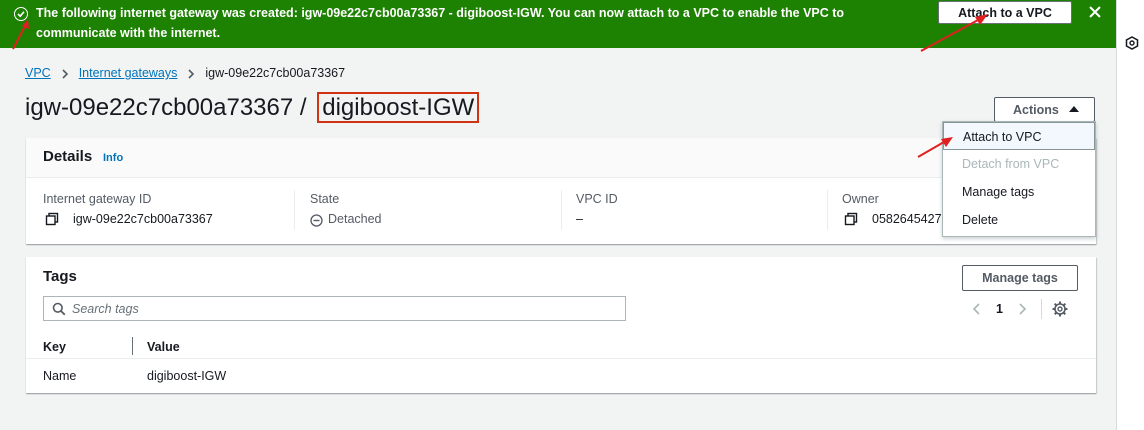 The width and height of the screenshot is (1144, 430). What do you see at coordinates (1074, 109) in the screenshot?
I see `caret-up-icon` at bounding box center [1074, 109].